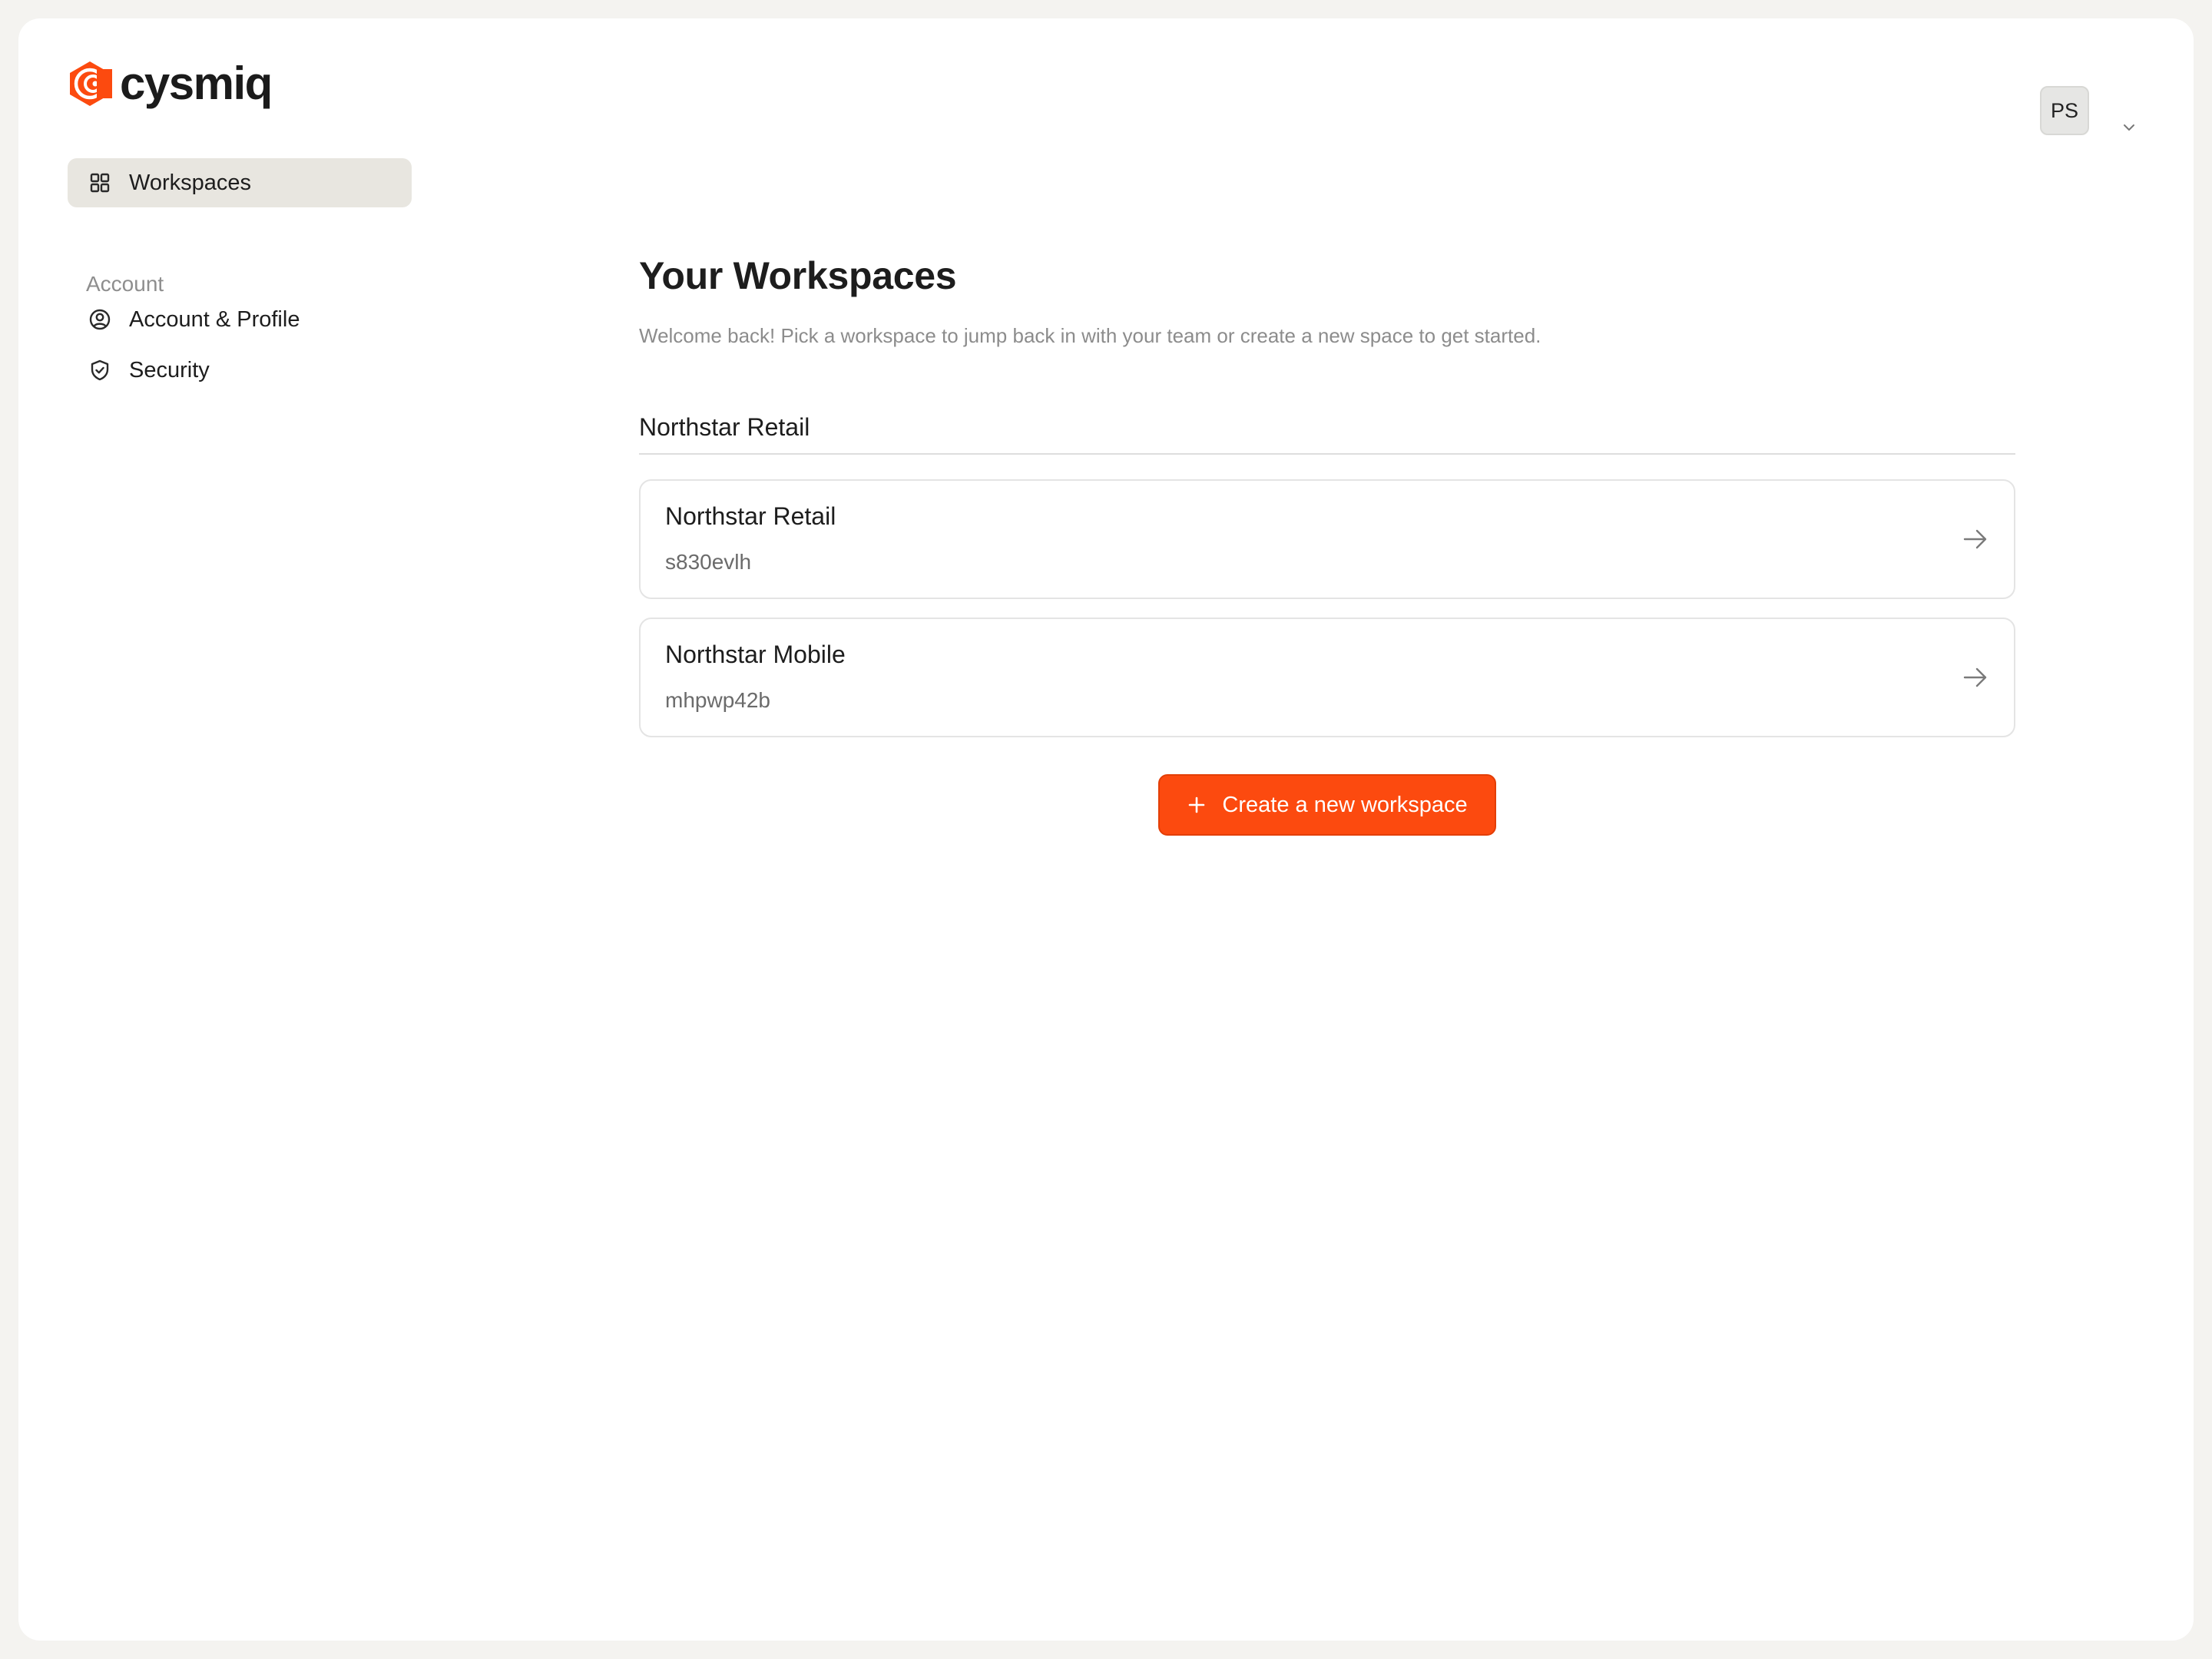 This screenshot has width=2212, height=1659. Describe the element at coordinates (100, 370) in the screenshot. I see `shield-check-icon` at that location.